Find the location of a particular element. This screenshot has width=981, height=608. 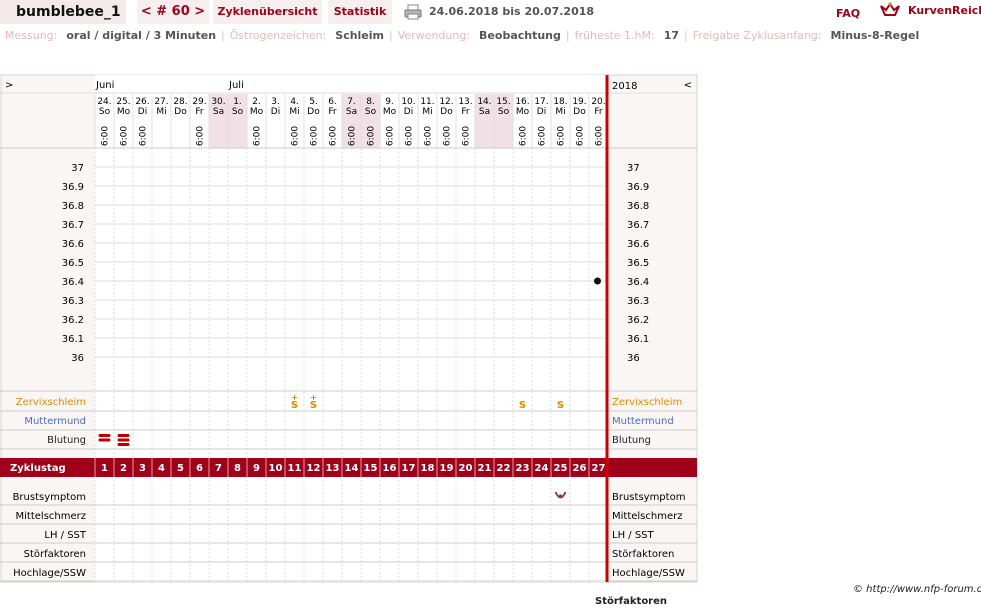

cycle-day-number: 20 is located at coordinates (466, 468).